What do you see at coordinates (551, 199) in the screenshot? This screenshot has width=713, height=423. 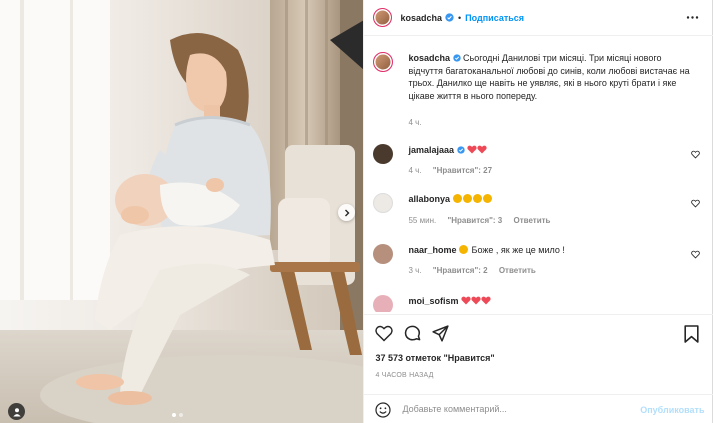 I see `comment-text: allabonya` at bounding box center [551, 199].